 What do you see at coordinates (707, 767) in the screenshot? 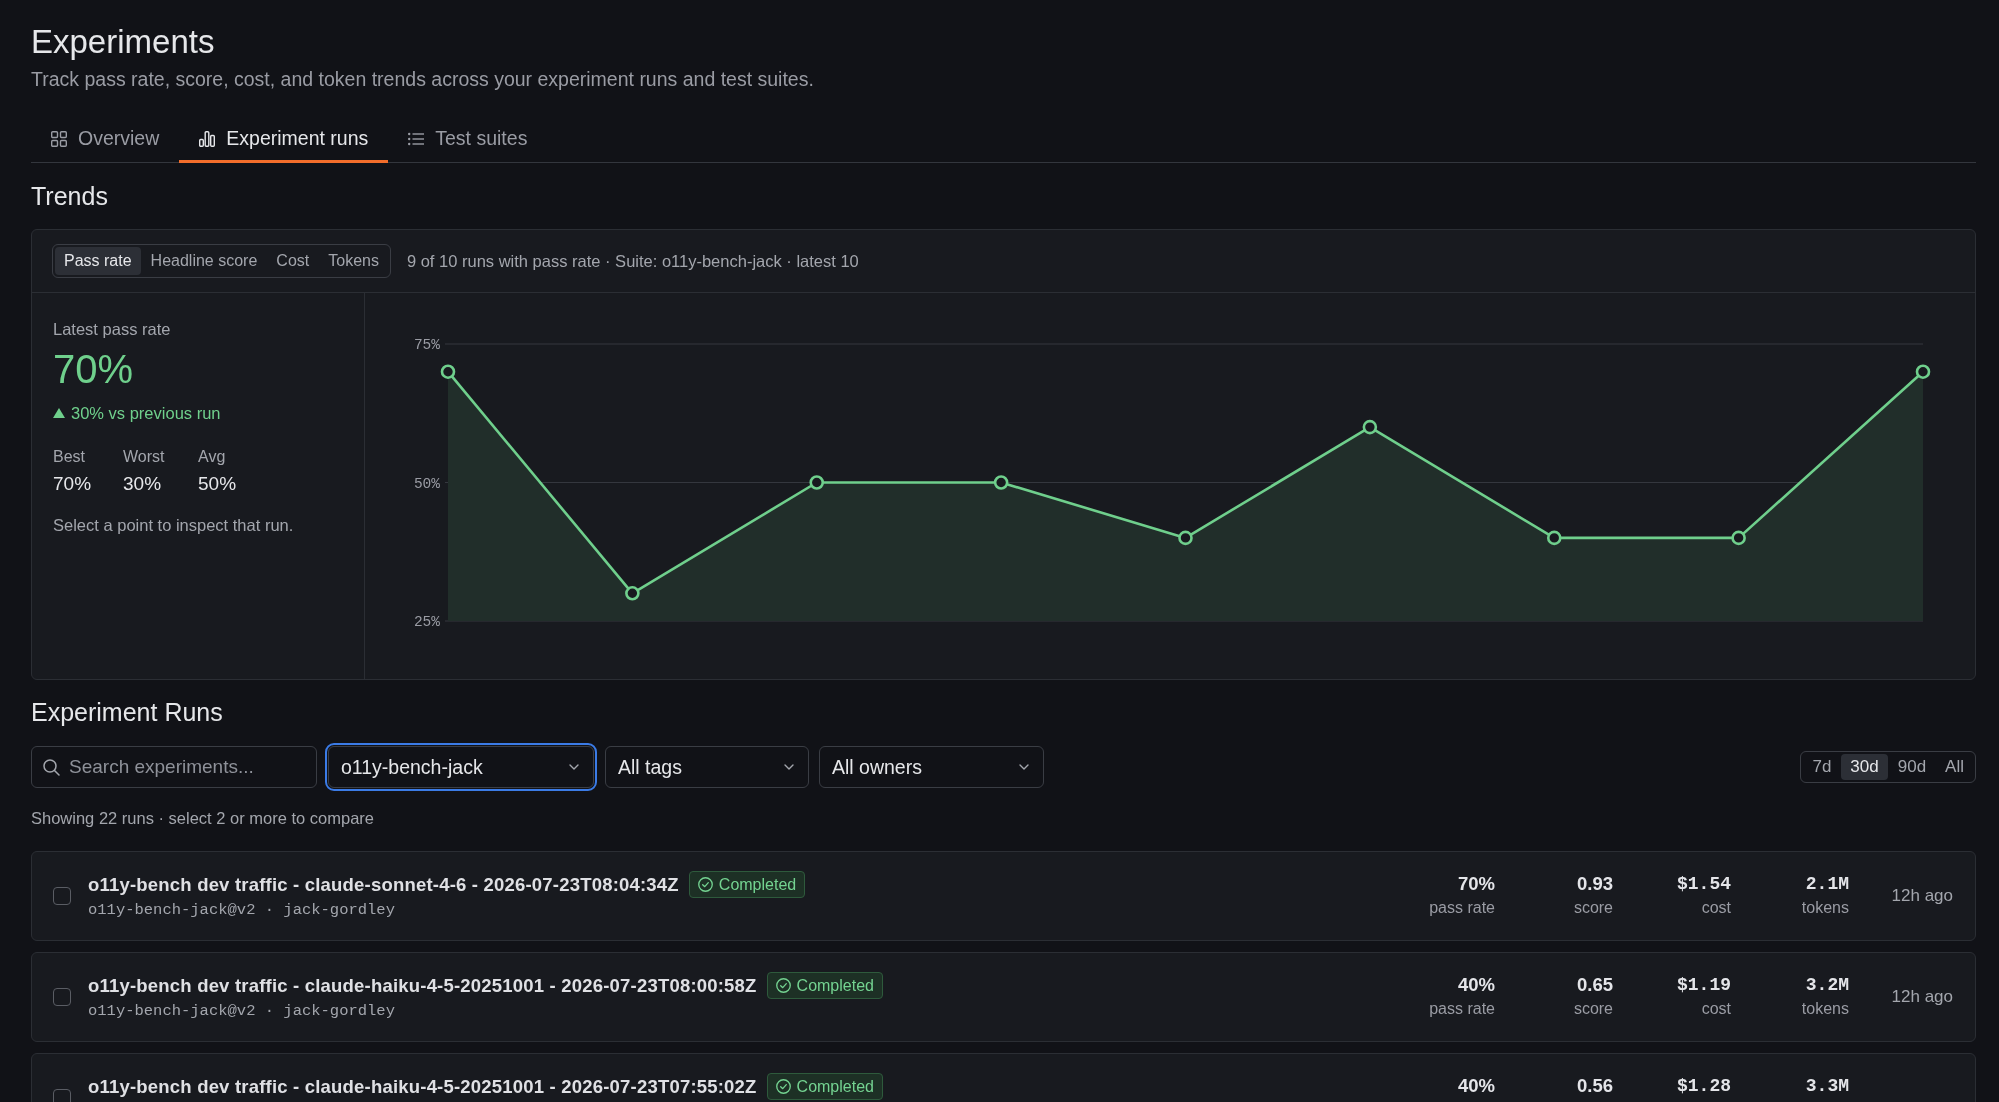
I see `dropdown: All tags` at bounding box center [707, 767].